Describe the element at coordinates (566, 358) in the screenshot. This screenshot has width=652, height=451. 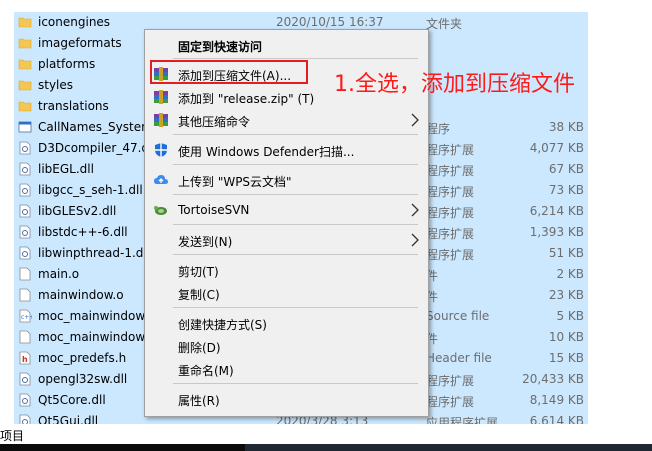
I see `file-size: 15 KB` at that location.